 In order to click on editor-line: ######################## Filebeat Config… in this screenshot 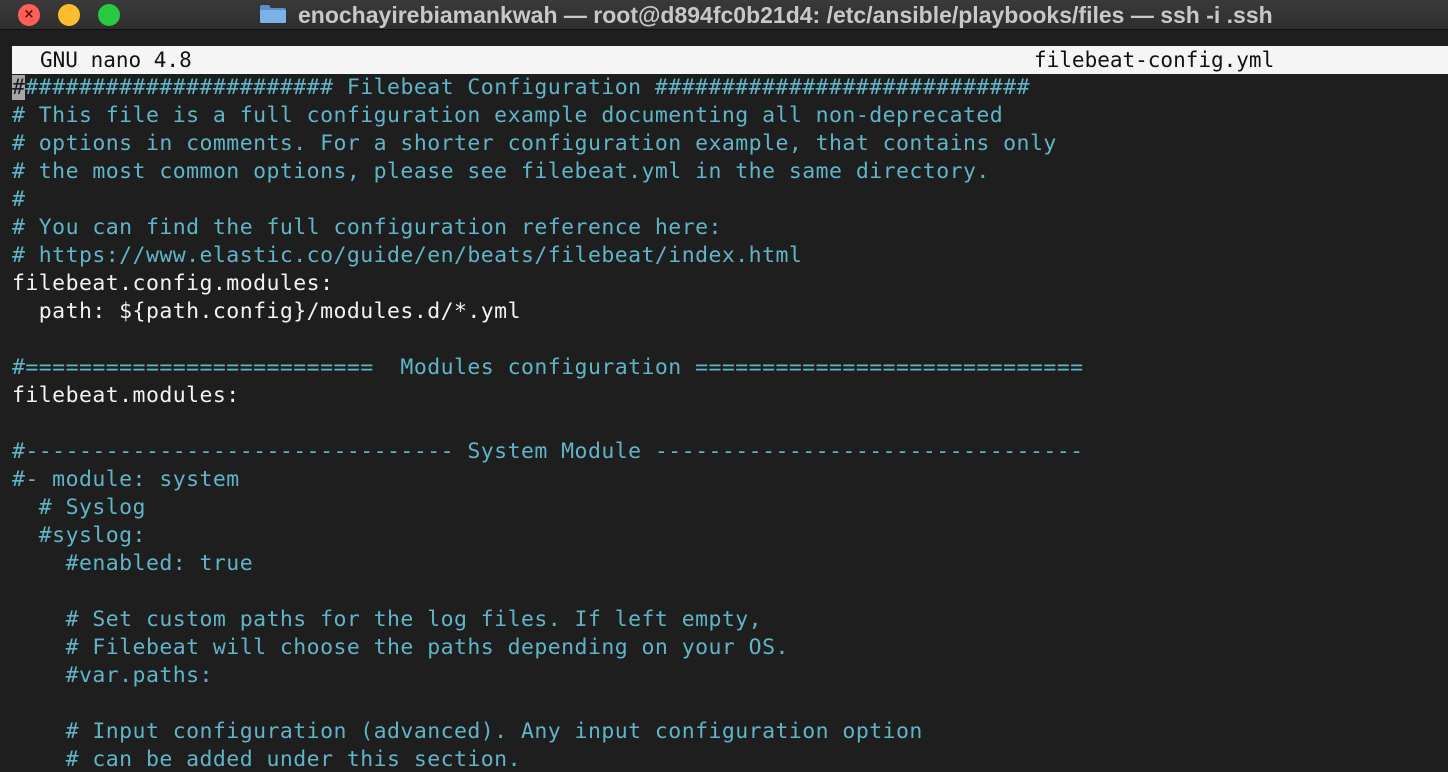, I will do `click(521, 87)`.